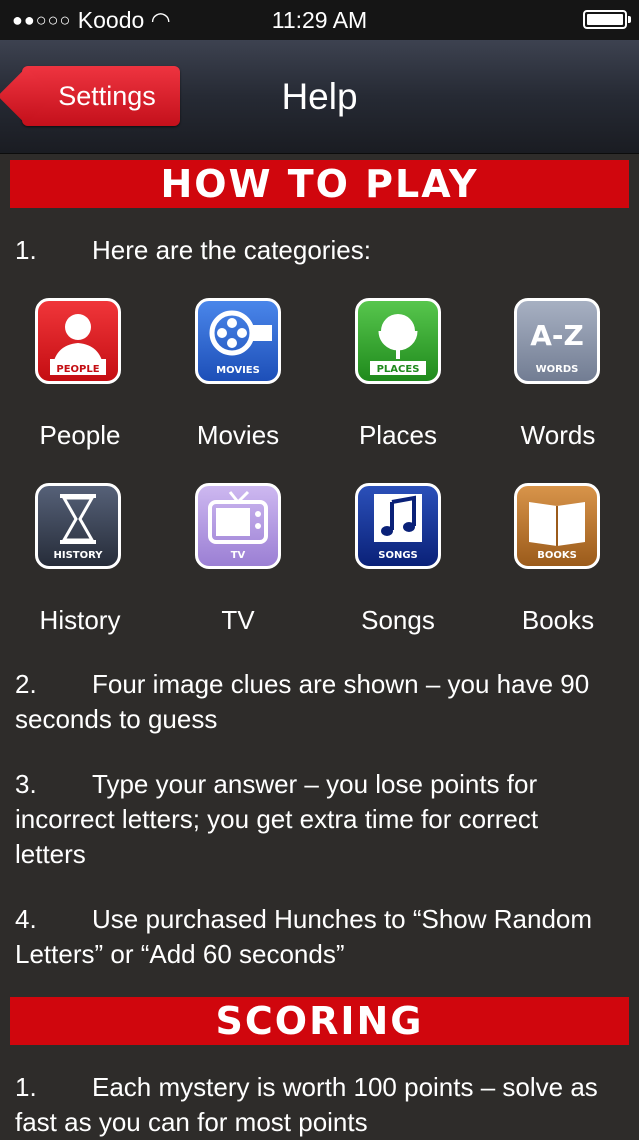 This screenshot has height=1140, width=639. I want to click on category-label: Movies, so click(238, 435).